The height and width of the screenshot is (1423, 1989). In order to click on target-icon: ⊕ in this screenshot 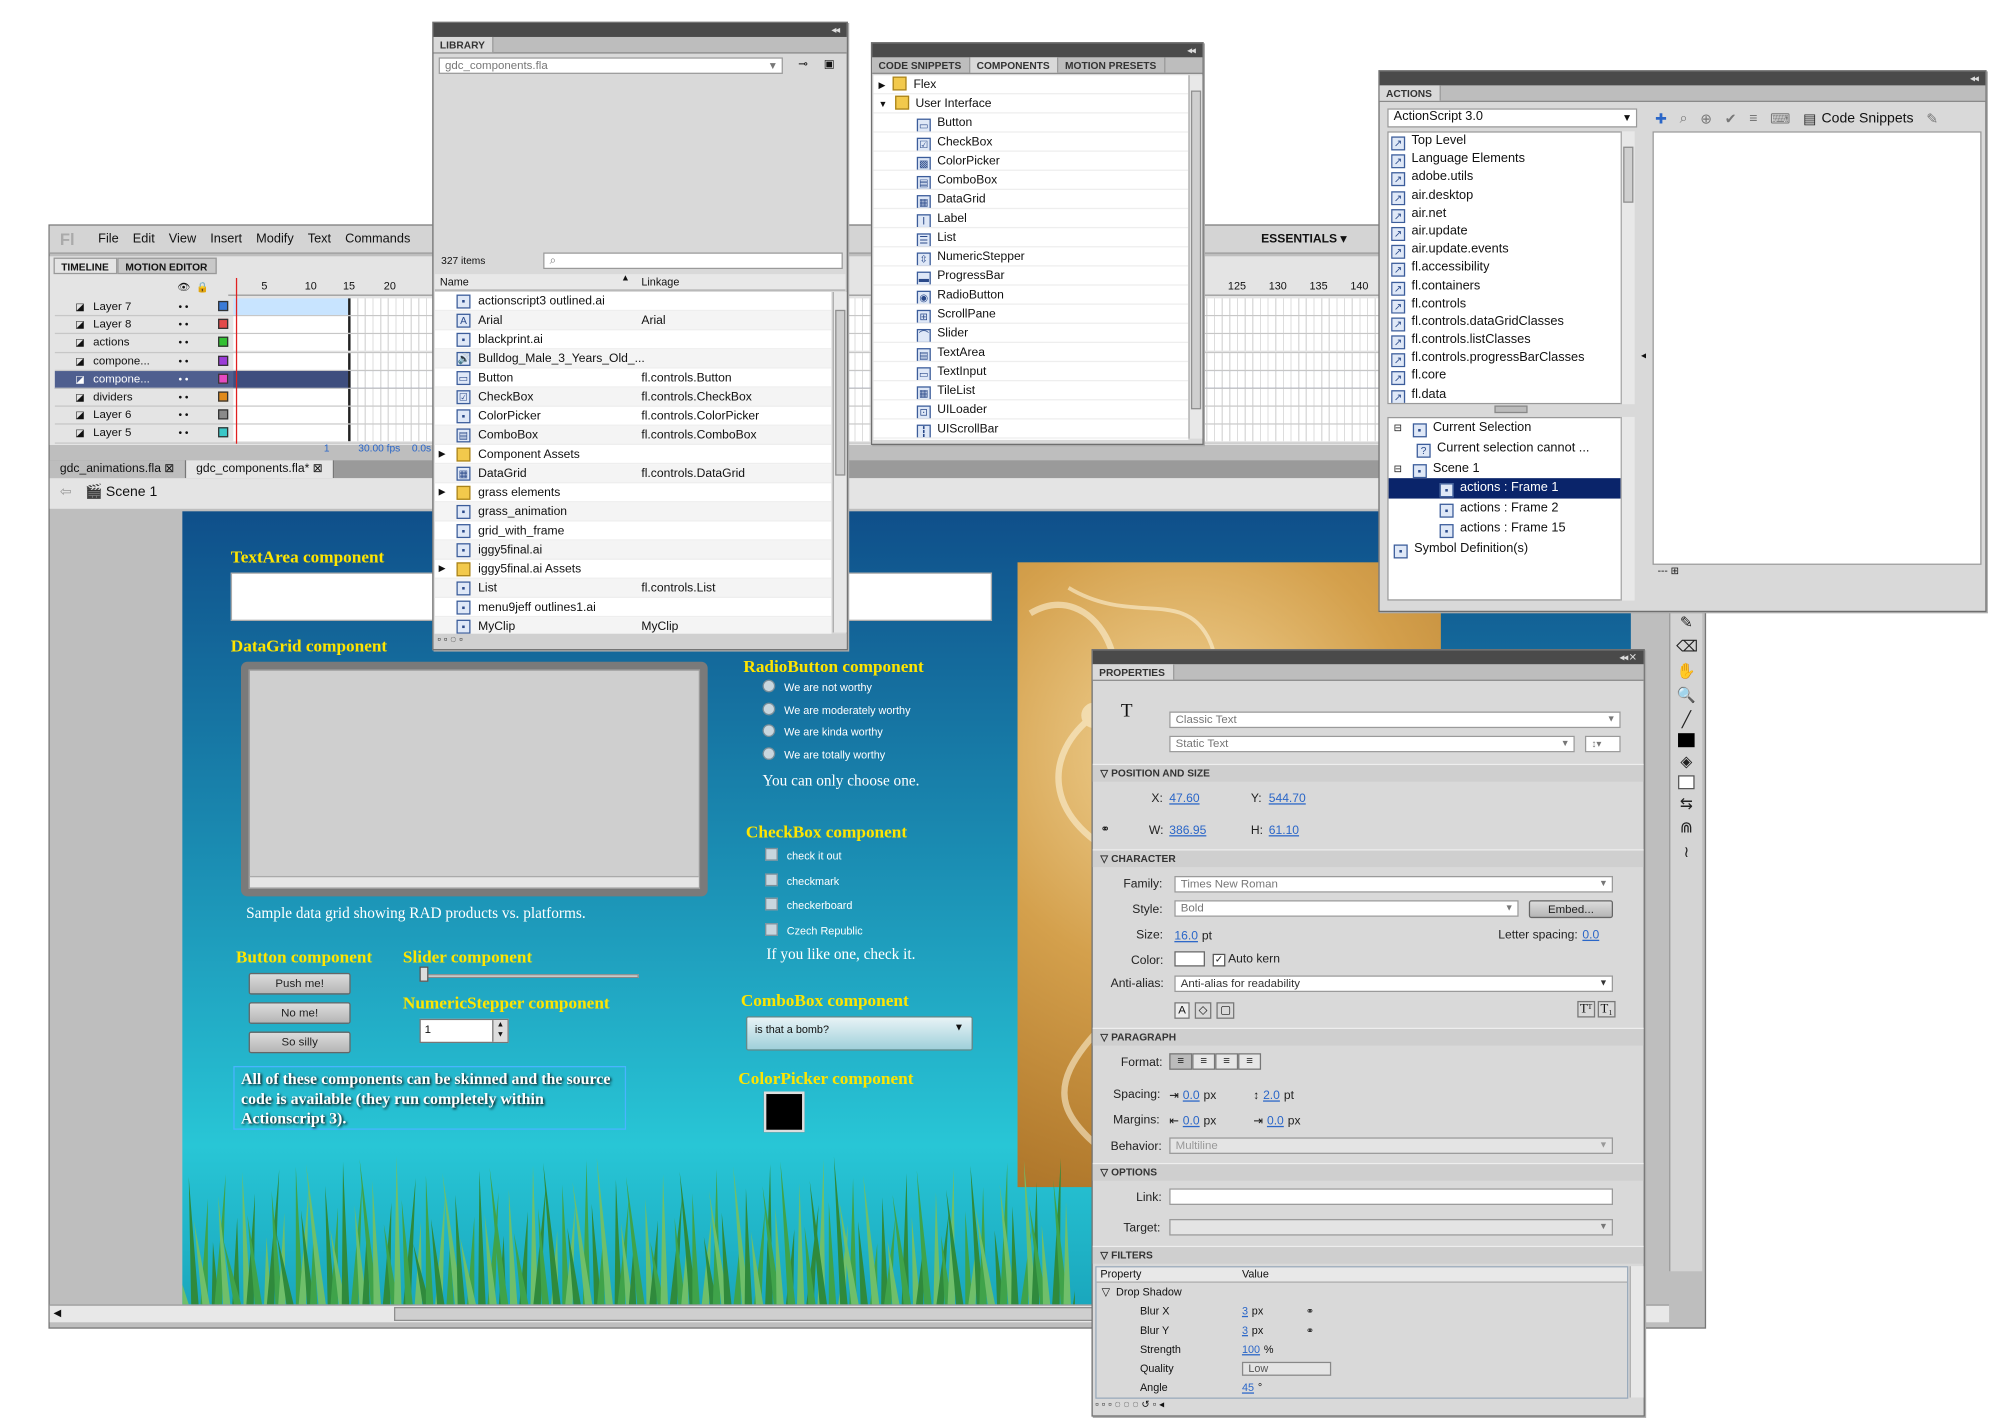, I will do `click(1706, 118)`.